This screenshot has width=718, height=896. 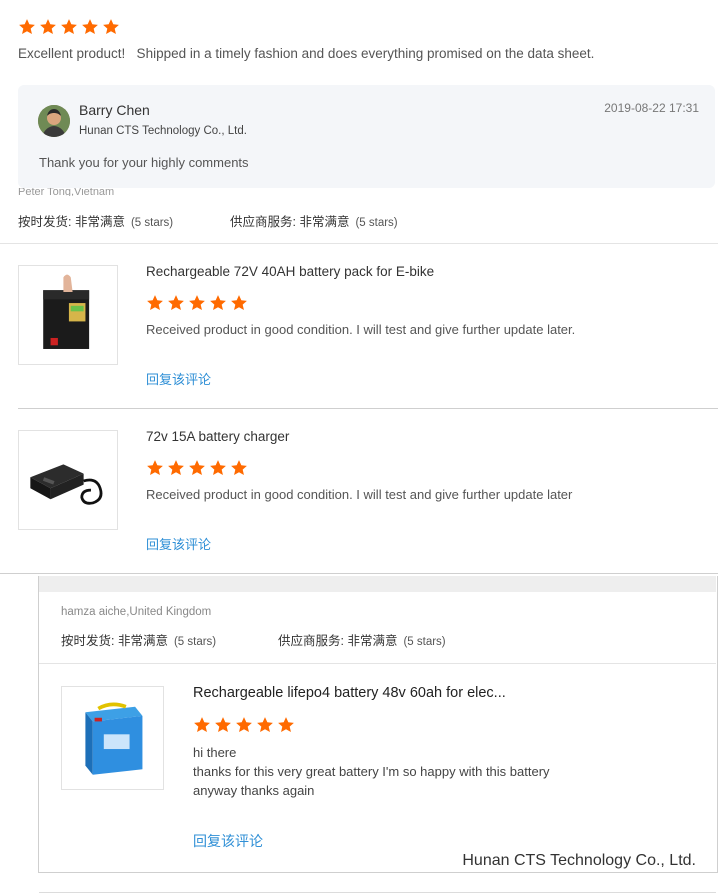 I want to click on product-title: 72v 15A battery charger, so click(x=217, y=436).